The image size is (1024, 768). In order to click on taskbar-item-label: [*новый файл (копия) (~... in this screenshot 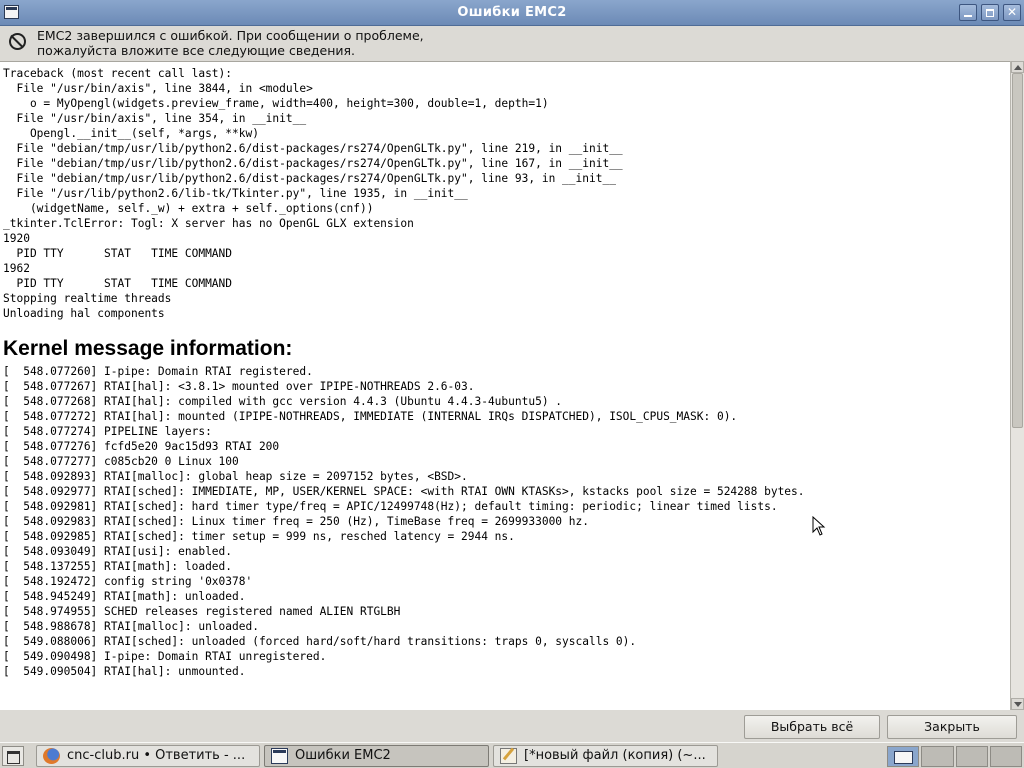, I will do `click(615, 755)`.